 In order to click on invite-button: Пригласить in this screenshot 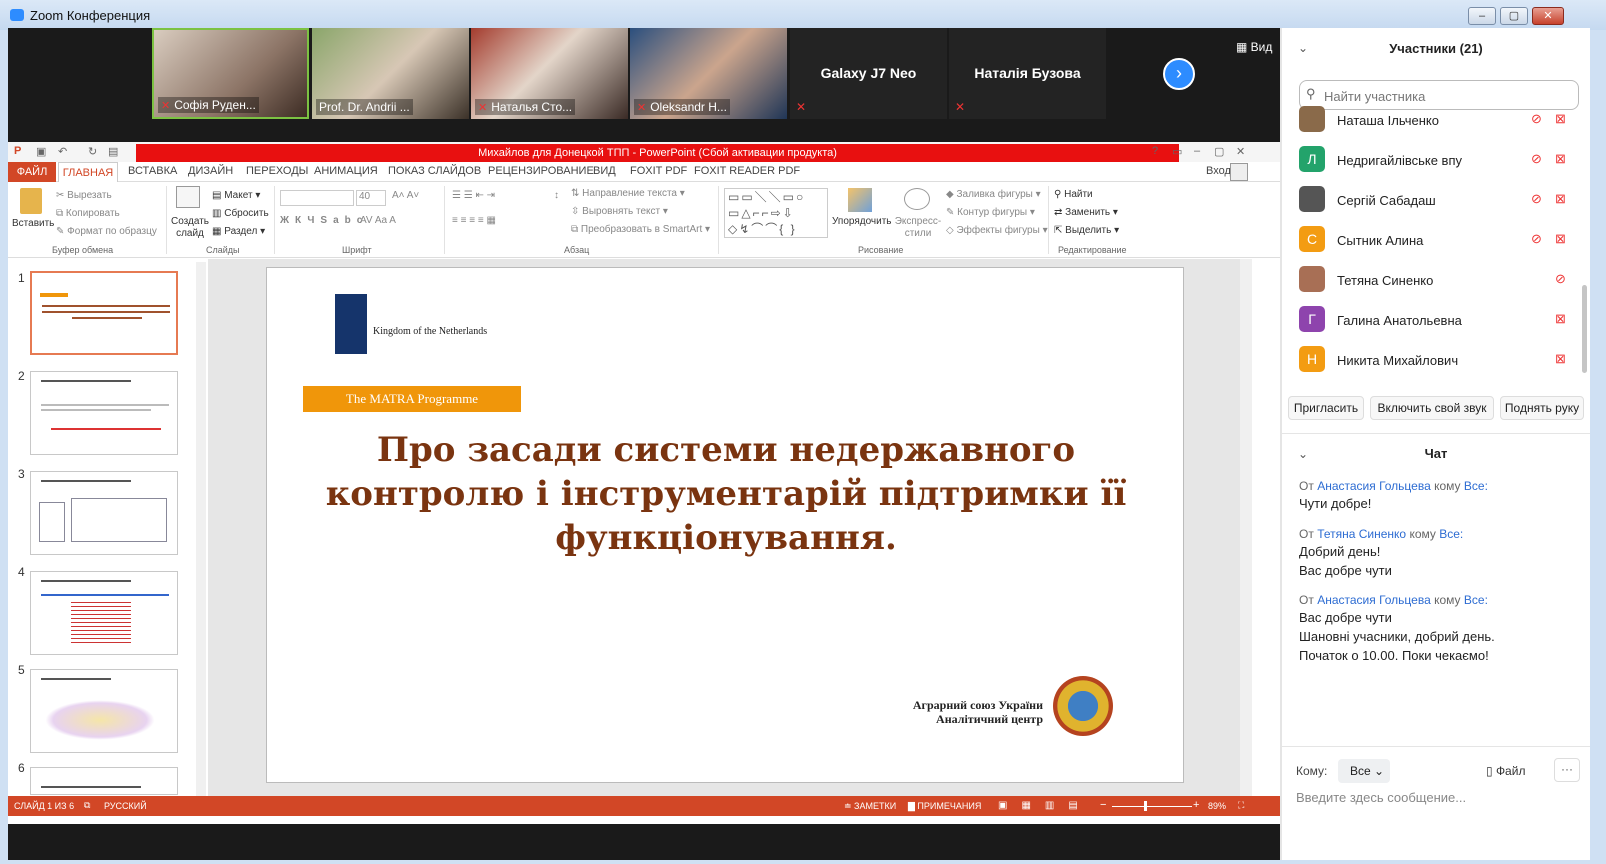, I will do `click(1326, 408)`.